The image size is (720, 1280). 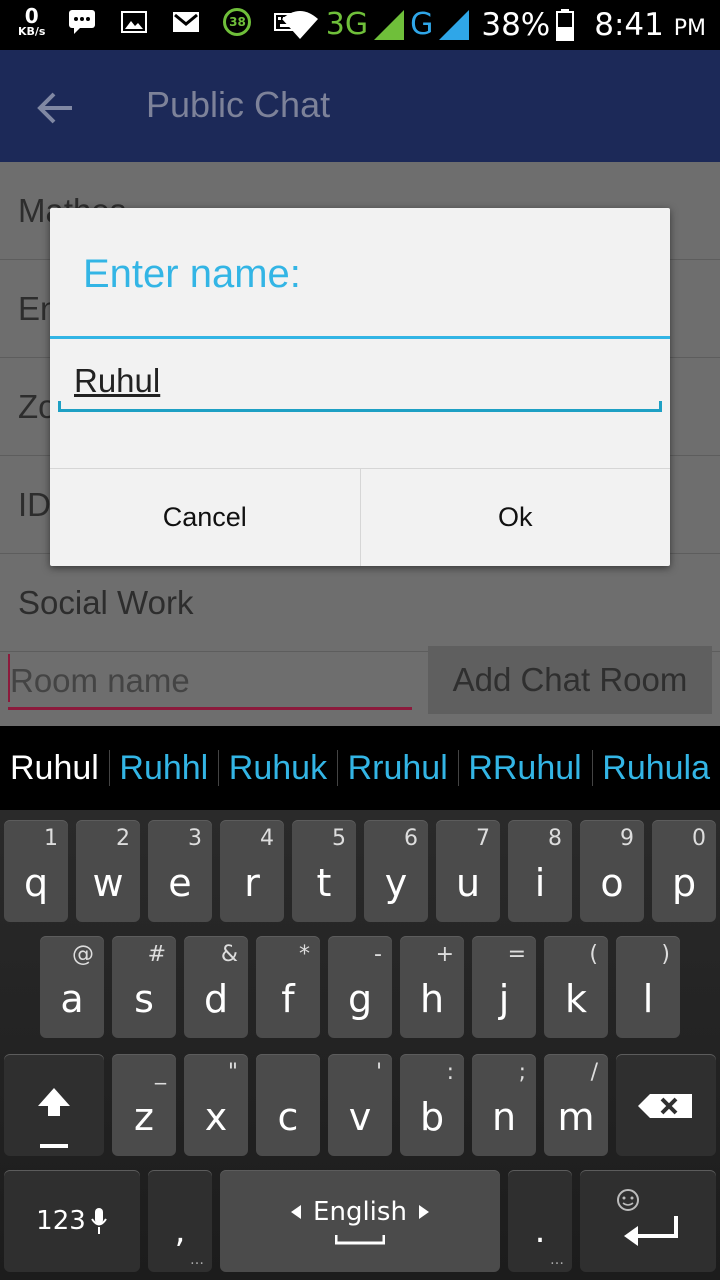 I want to click on key-hint: 1, so click(x=51, y=838).